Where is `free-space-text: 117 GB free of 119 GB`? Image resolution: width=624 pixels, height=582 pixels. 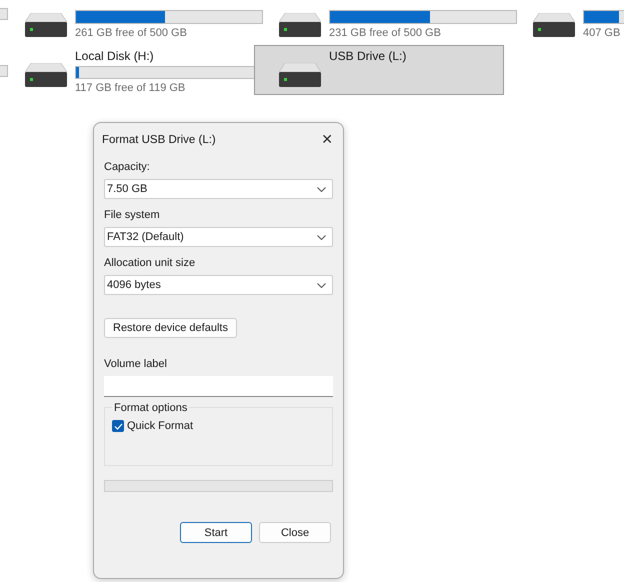 free-space-text: 117 GB free of 119 GB is located at coordinates (130, 88).